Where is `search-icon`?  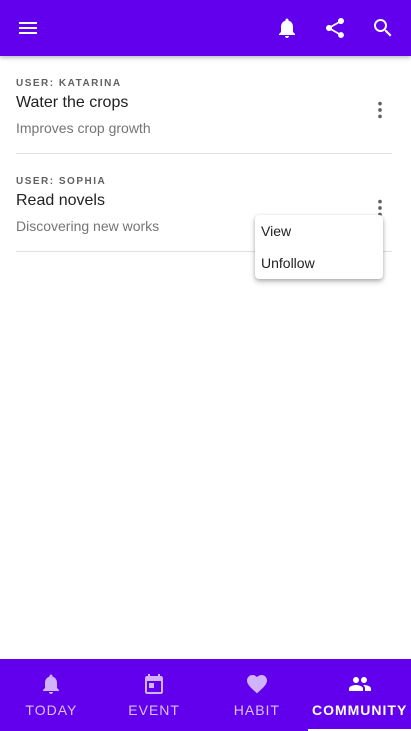 search-icon is located at coordinates (383, 28).